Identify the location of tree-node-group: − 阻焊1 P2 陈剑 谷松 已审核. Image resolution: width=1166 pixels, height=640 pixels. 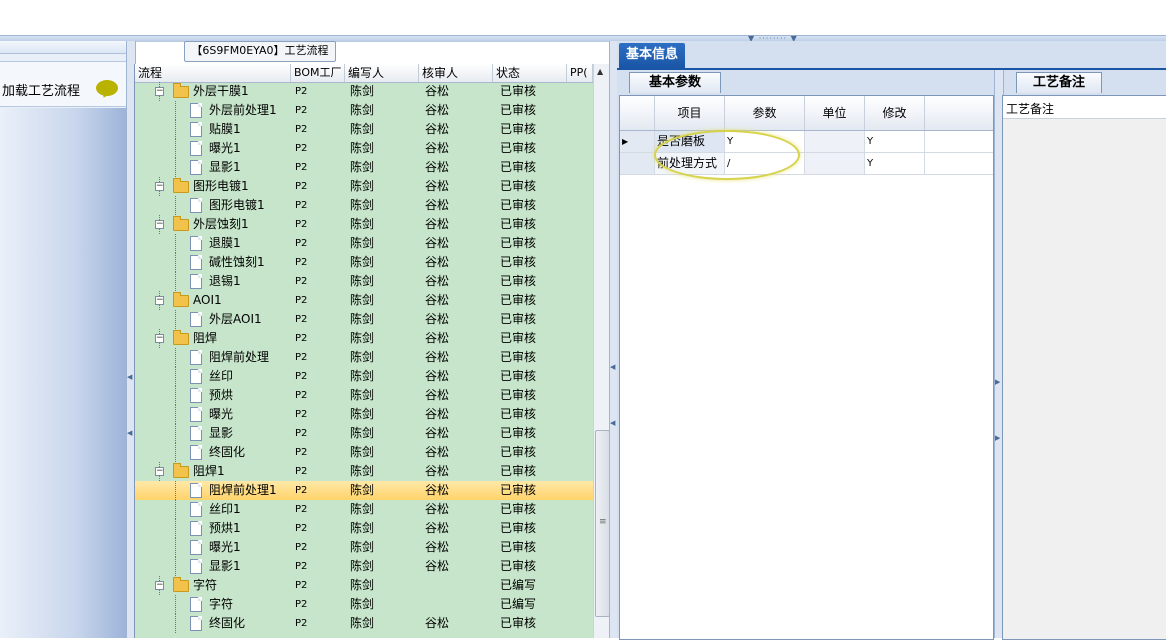
(364, 471).